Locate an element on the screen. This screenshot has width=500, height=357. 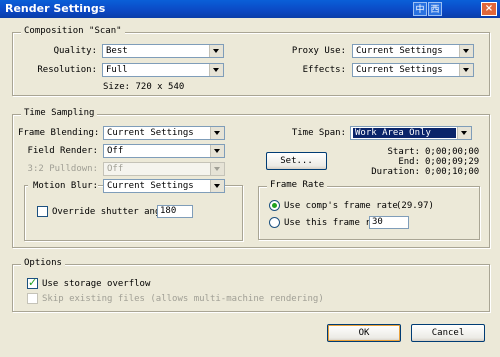
motion-blur-label: Motion Blur: is located at coordinates (63, 186).